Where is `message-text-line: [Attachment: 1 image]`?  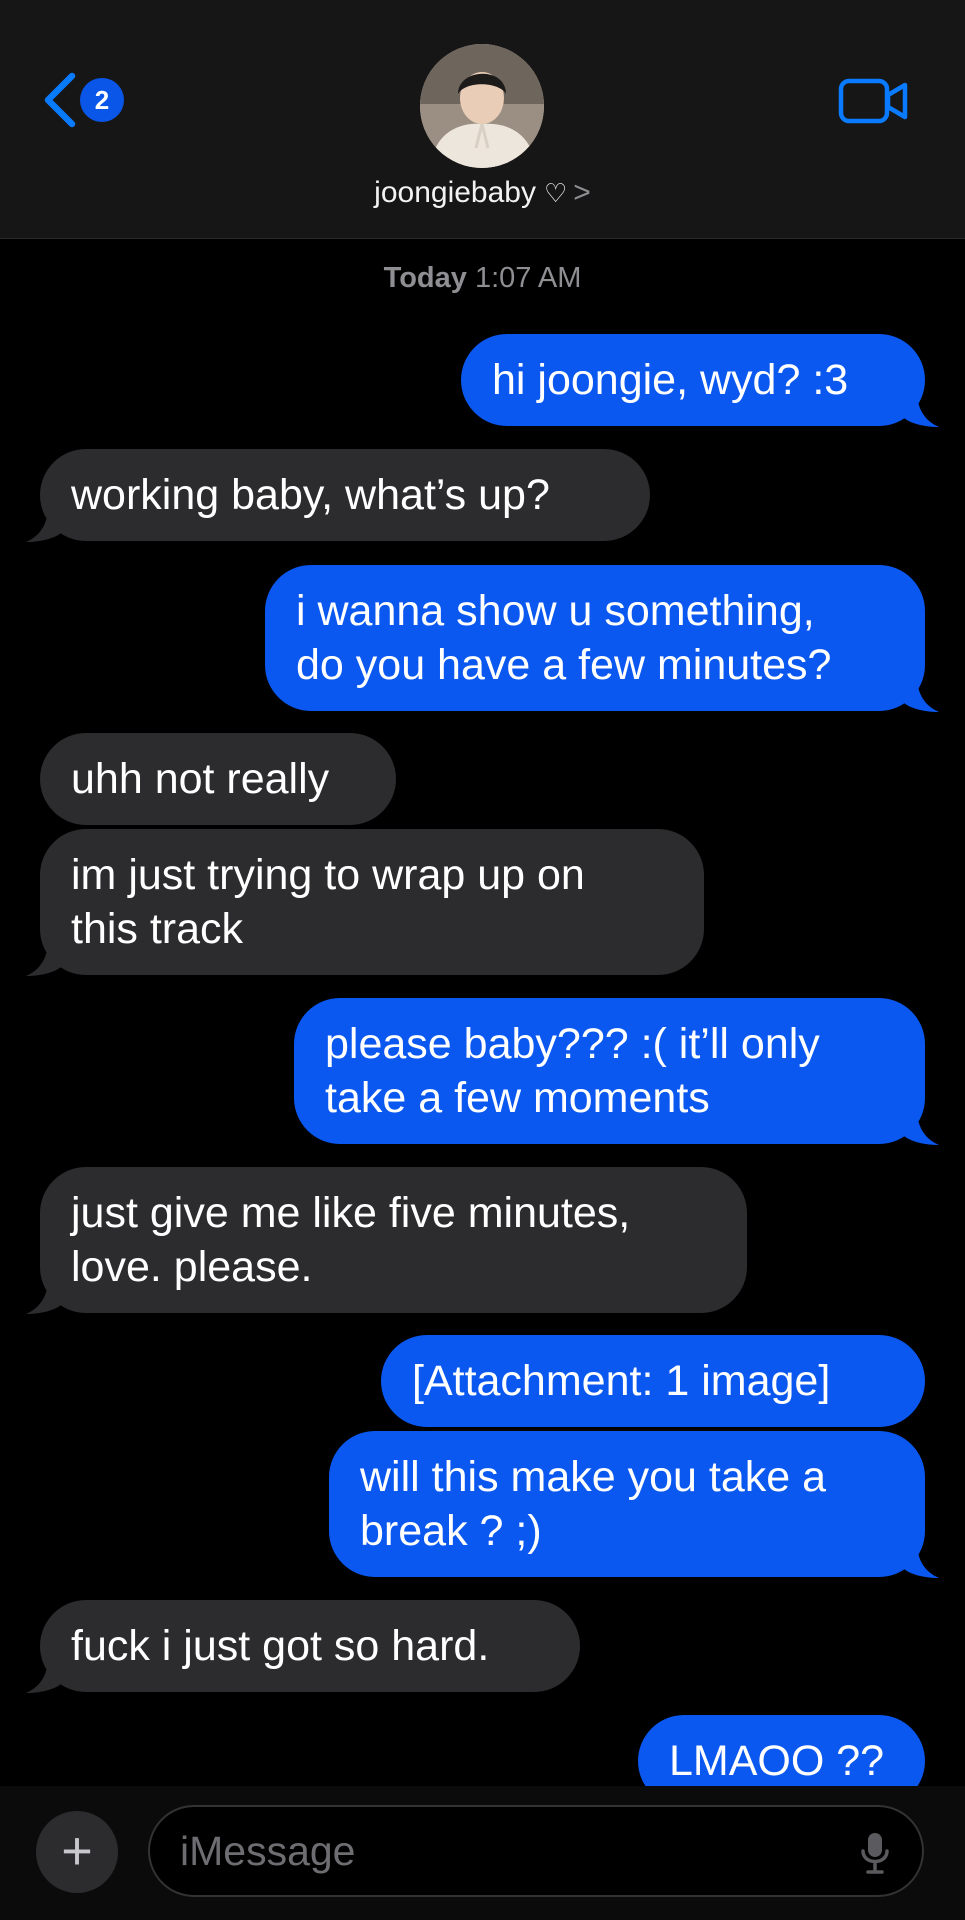
message-text-line: [Attachment: 1 image] is located at coordinates (621, 1381).